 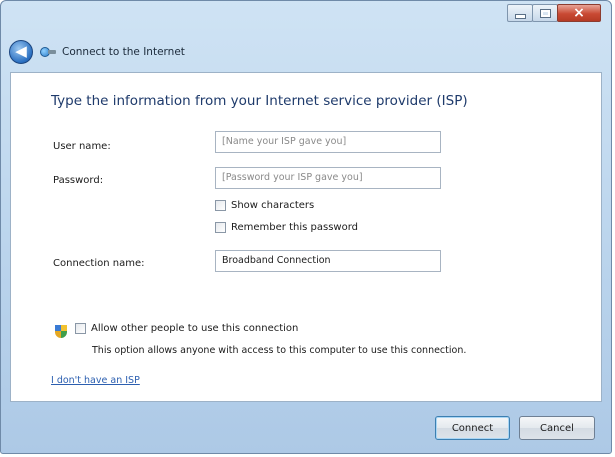 I want to click on password-input: [Password your ISP gave you], so click(x=328, y=178).